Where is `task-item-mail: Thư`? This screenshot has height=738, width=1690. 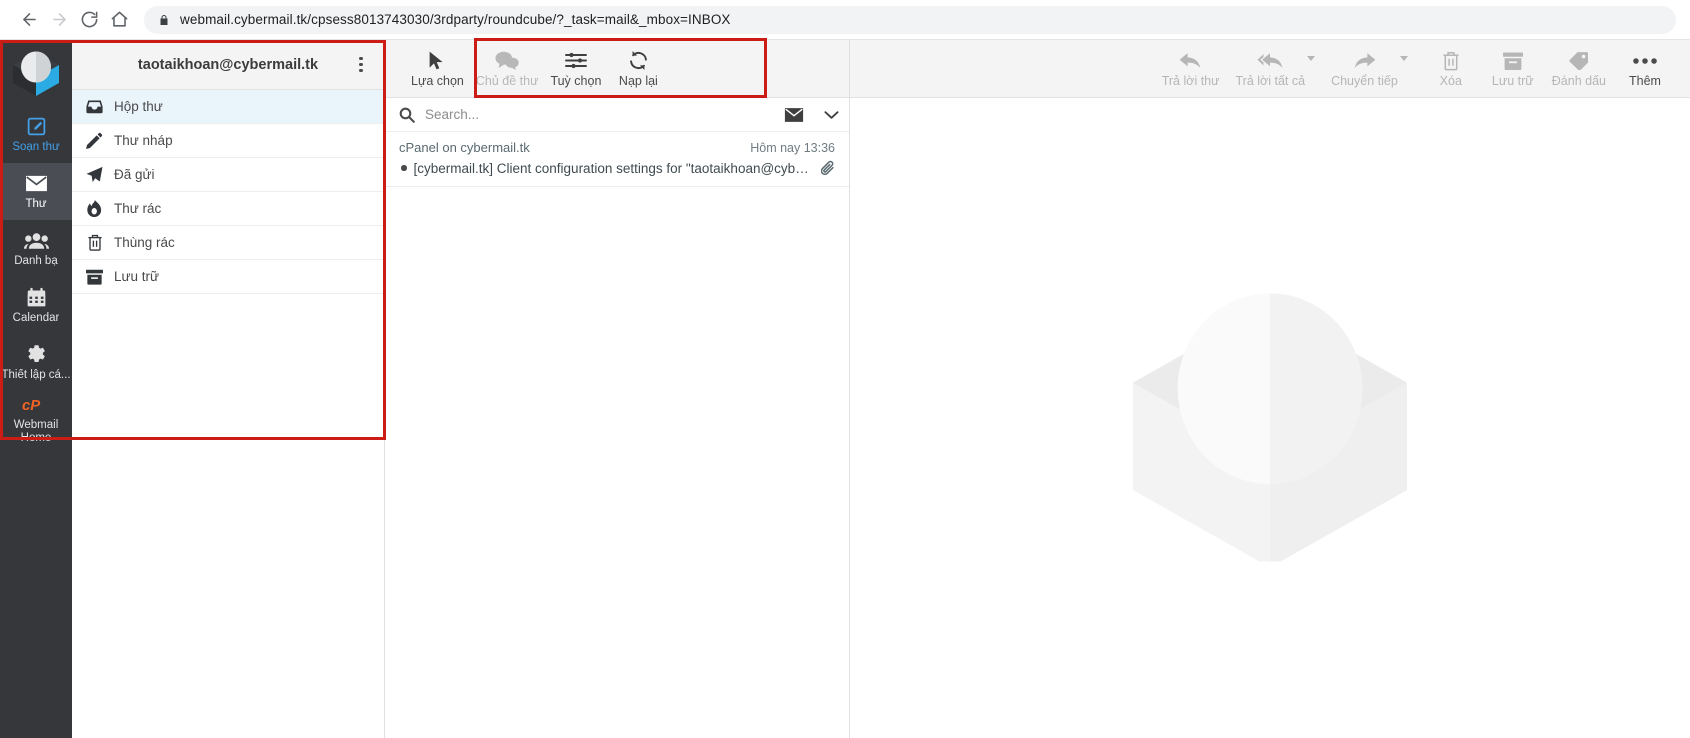
task-item-mail: Thư is located at coordinates (36, 191).